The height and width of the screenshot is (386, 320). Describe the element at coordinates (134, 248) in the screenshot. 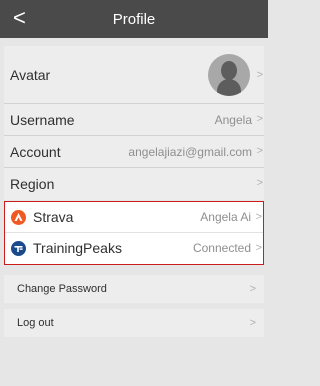

I see `trainingpeaks-row: TrainingPeaks Connected >` at that location.